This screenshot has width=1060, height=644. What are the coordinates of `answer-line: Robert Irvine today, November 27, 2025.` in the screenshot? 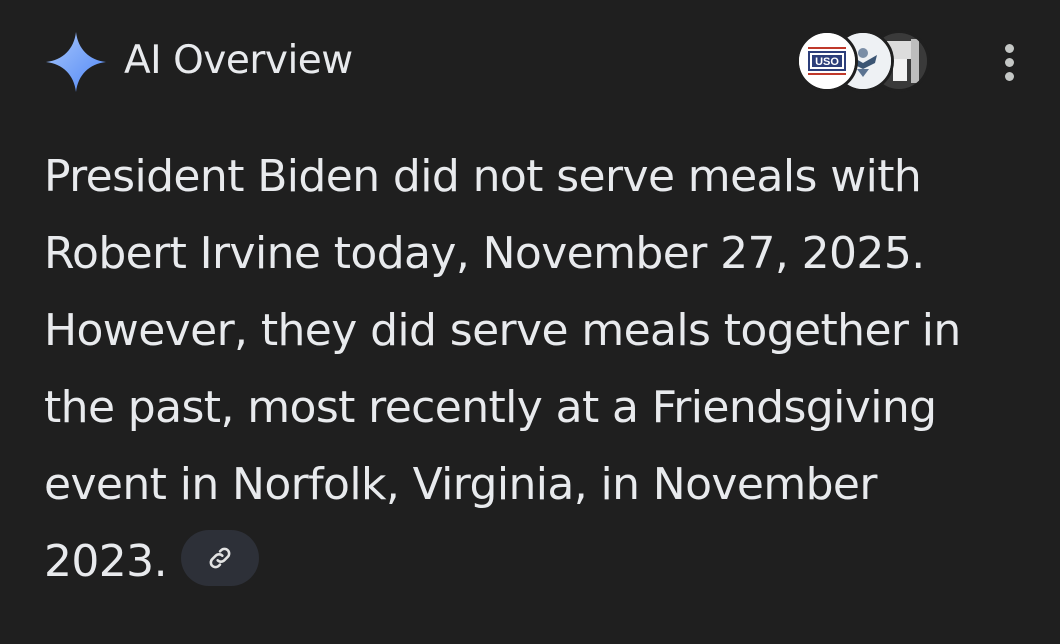 It's located at (484, 253).